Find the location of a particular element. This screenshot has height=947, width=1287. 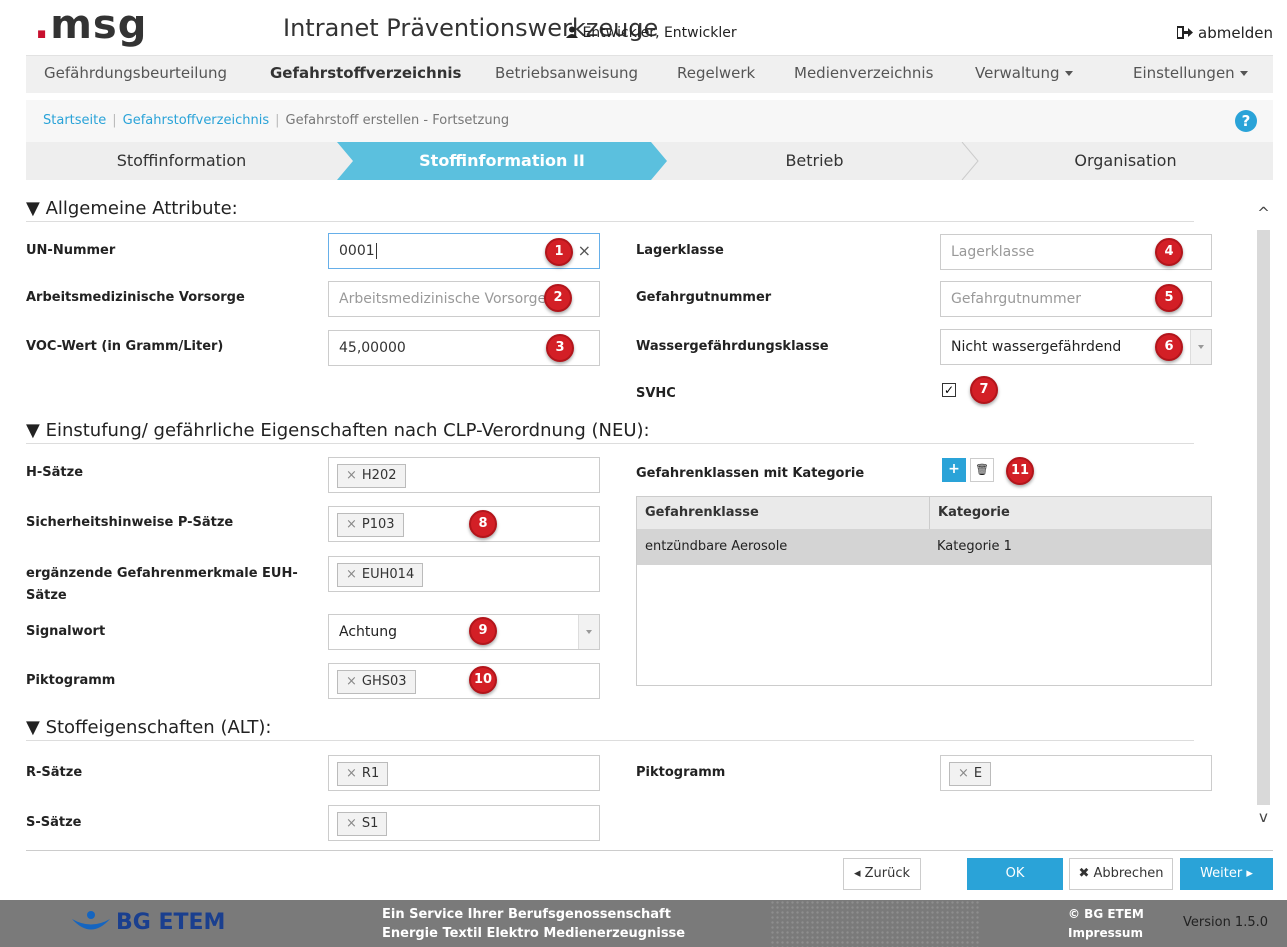

bg-etem-brand: BG ETEM is located at coordinates (170, 922).